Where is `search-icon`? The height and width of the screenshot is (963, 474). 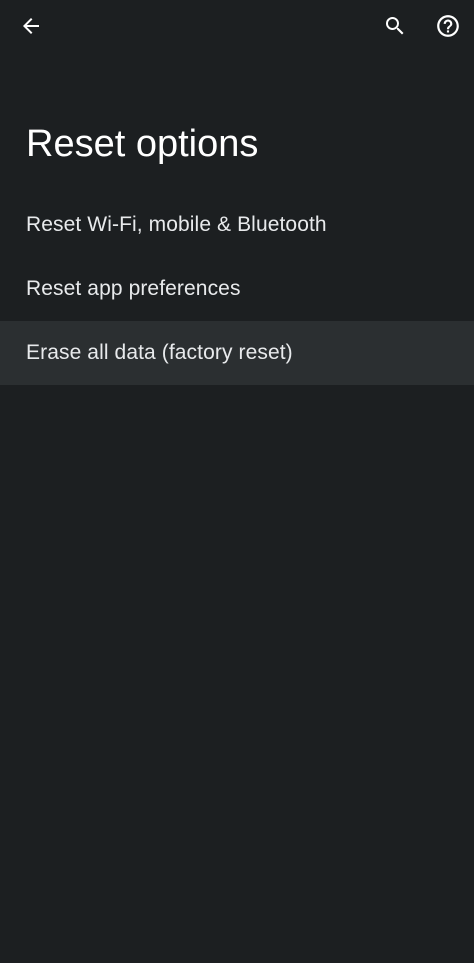 search-icon is located at coordinates (395, 26).